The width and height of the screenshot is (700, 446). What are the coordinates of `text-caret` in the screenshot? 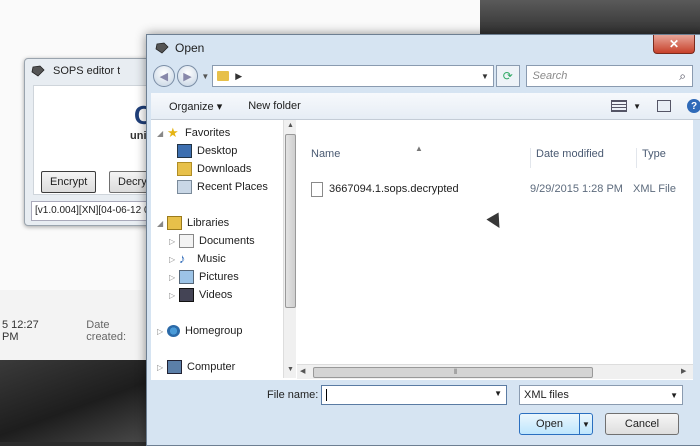 It's located at (326, 395).